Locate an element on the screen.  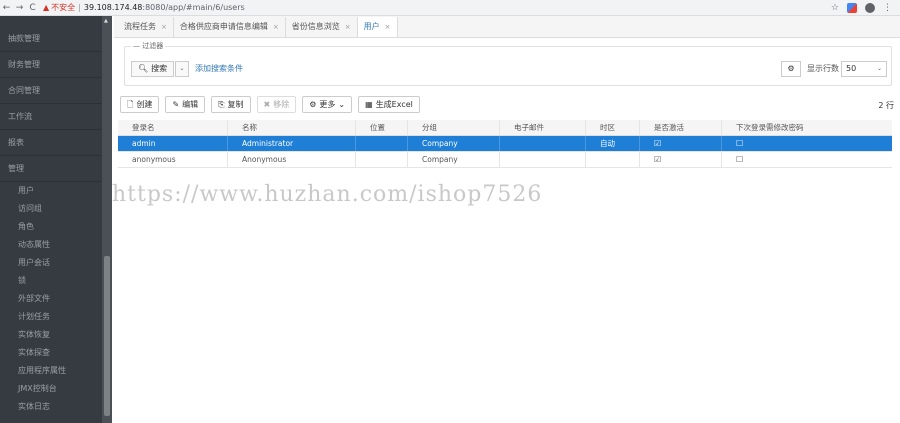
sidebar-sub-jmx-console: JMX控制台 is located at coordinates (37, 389).